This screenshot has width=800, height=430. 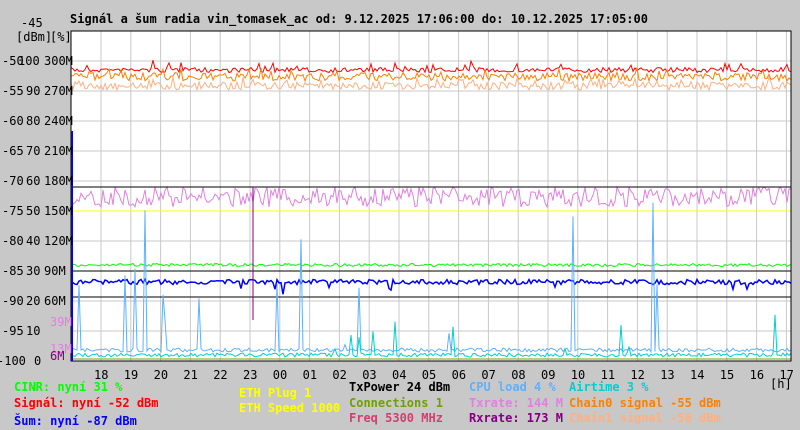 I want to click on legend-airtime: Airtime 3 %, so click(x=609, y=387).